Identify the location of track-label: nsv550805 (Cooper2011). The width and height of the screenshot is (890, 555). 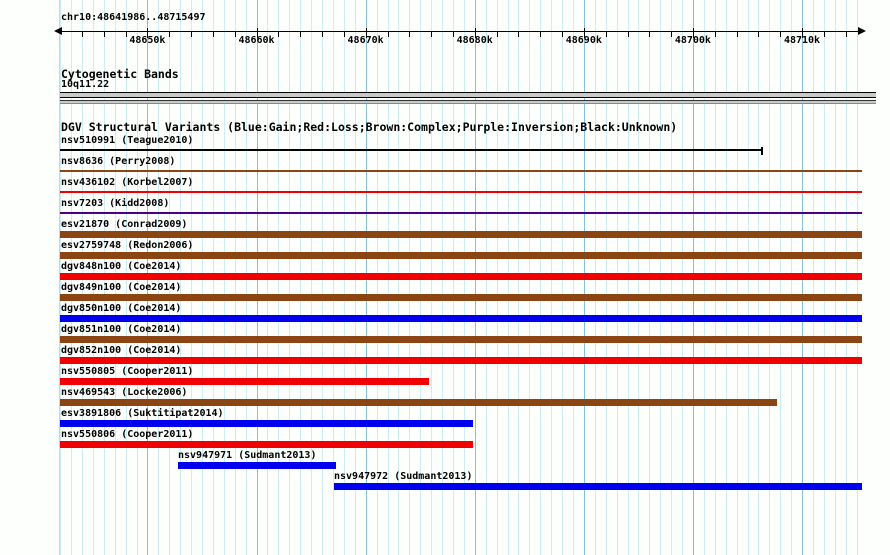
(127, 371).